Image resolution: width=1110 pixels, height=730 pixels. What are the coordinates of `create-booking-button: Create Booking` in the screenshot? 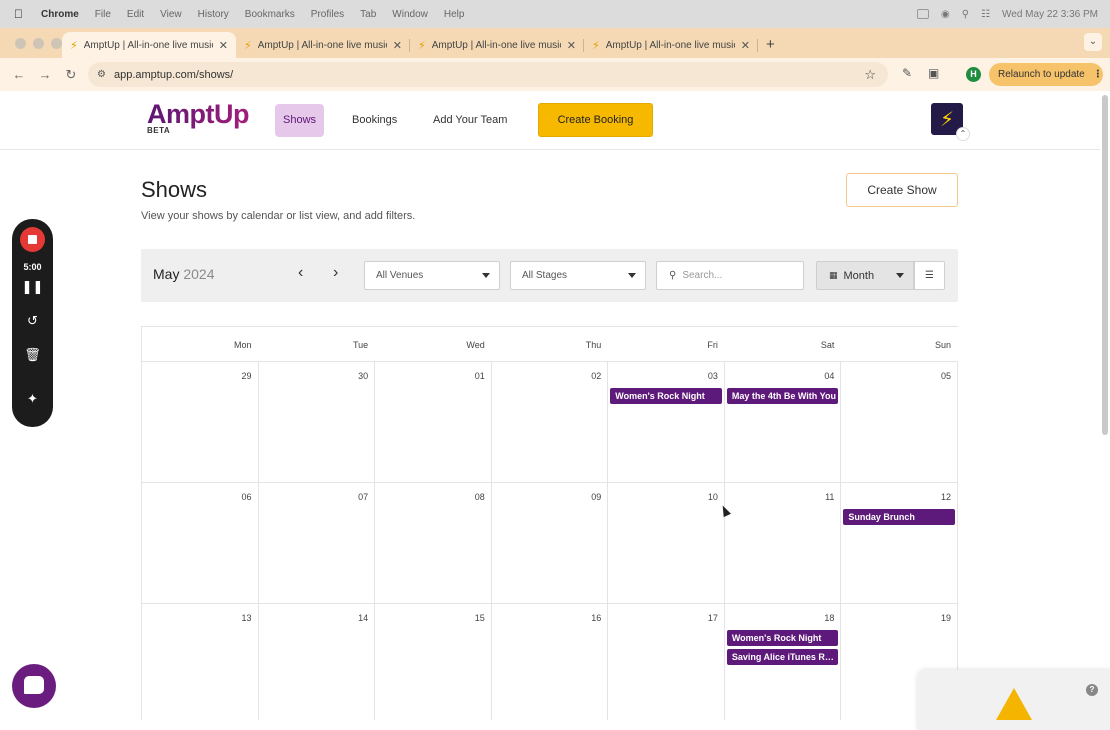 It's located at (595, 120).